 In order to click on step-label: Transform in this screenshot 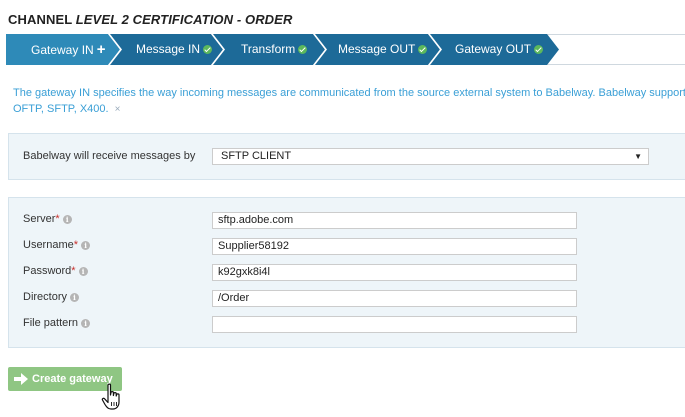, I will do `click(268, 49)`.